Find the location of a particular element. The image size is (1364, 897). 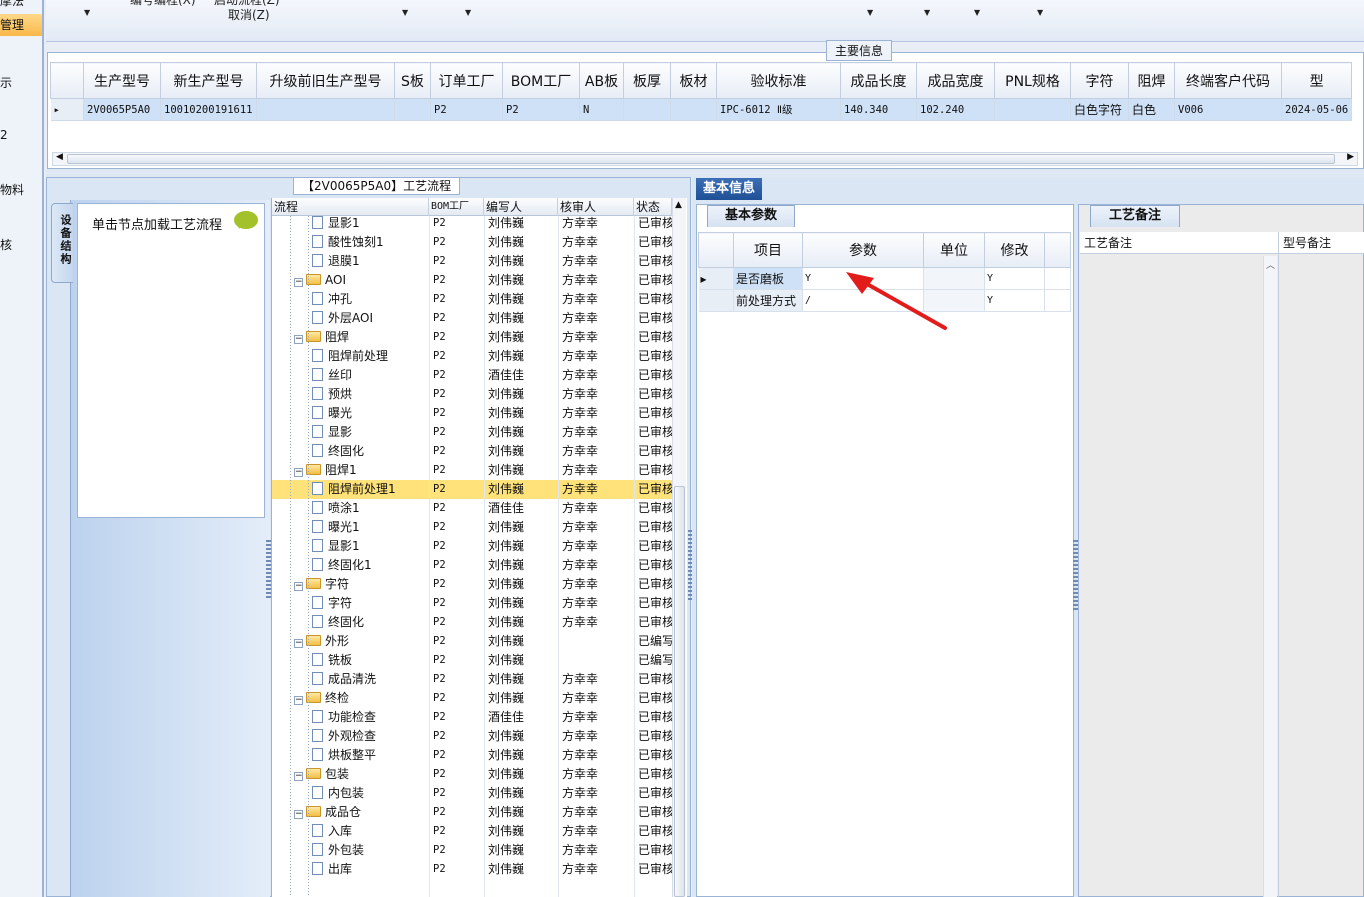

column-header: 型 is located at coordinates (1316, 80).